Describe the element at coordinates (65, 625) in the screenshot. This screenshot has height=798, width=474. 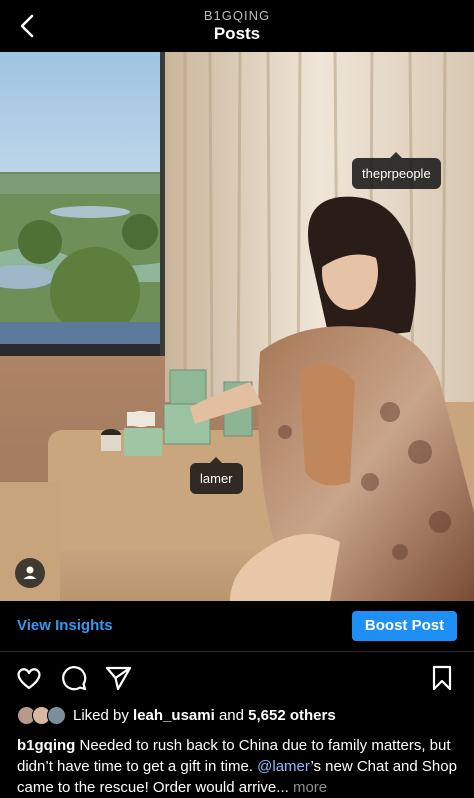
I see `view-insights-link: View Insights` at that location.